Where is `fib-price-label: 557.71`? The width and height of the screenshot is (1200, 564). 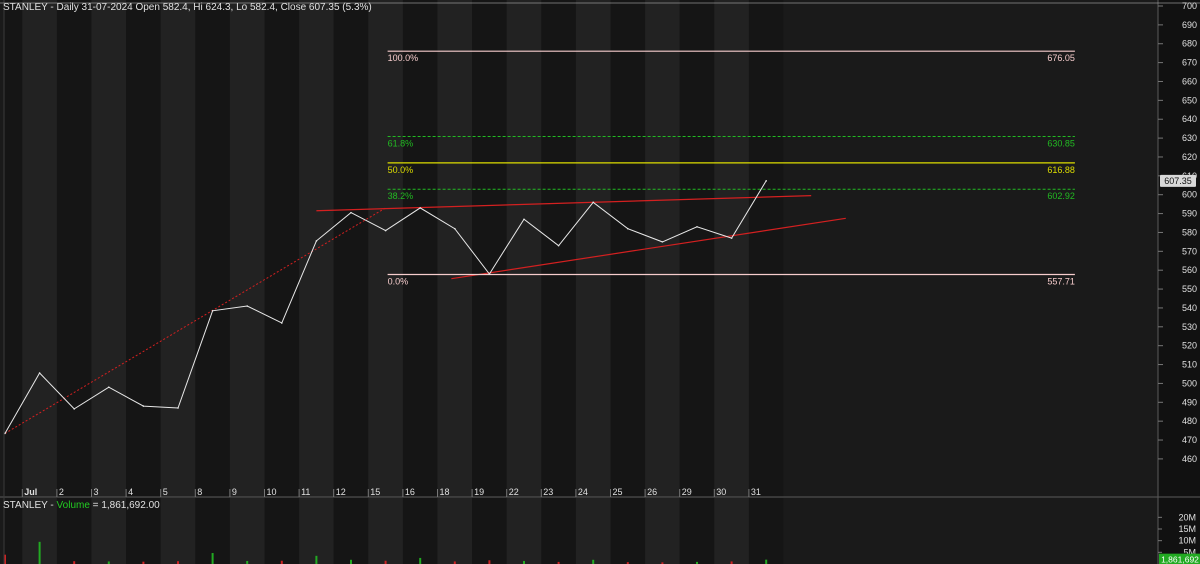
fib-price-label: 557.71 is located at coordinates (1061, 282).